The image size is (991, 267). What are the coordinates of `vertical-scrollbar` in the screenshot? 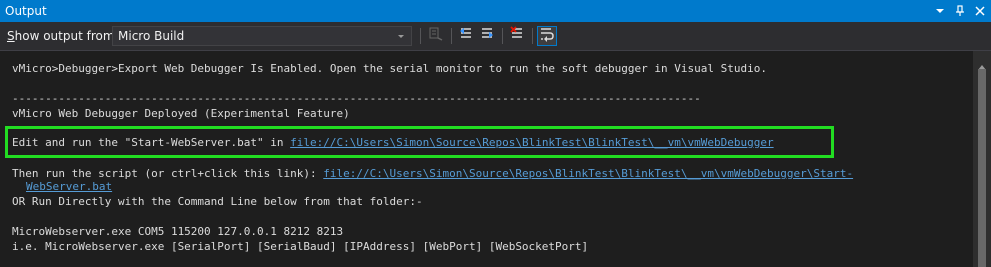 It's located at (982, 159).